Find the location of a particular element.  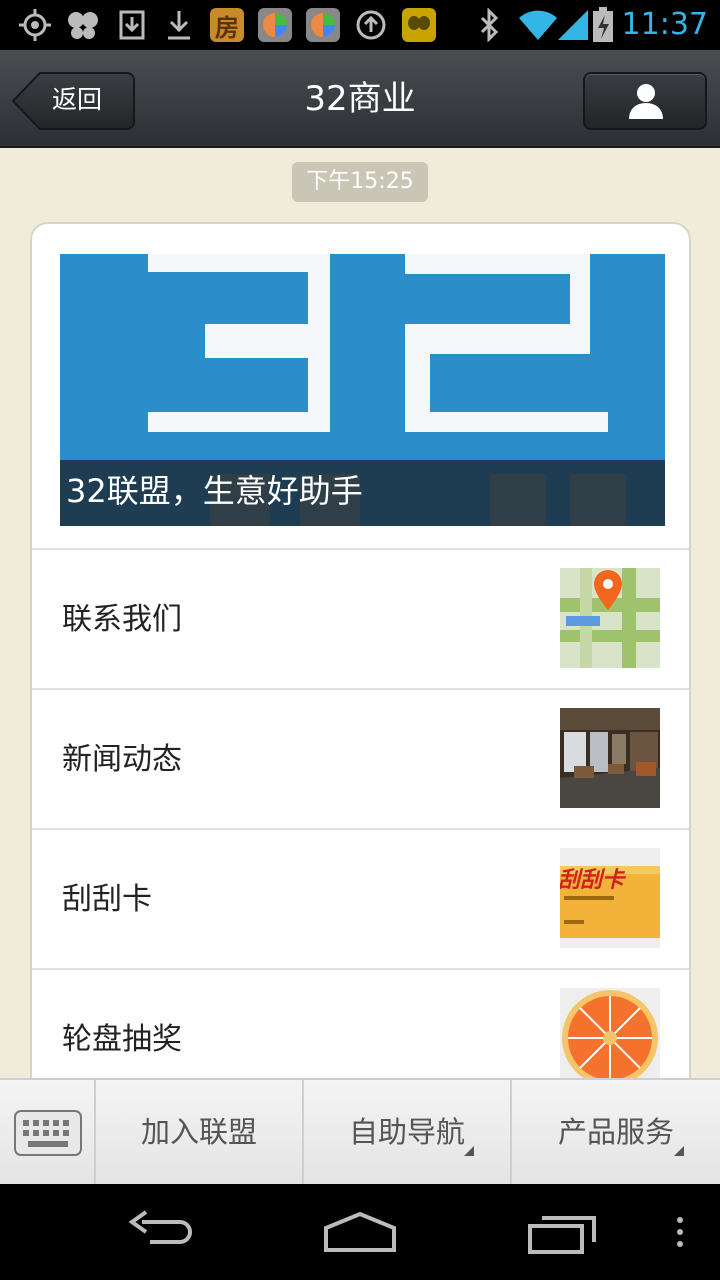

app-butterfly-icon is located at coordinates (83, 25).